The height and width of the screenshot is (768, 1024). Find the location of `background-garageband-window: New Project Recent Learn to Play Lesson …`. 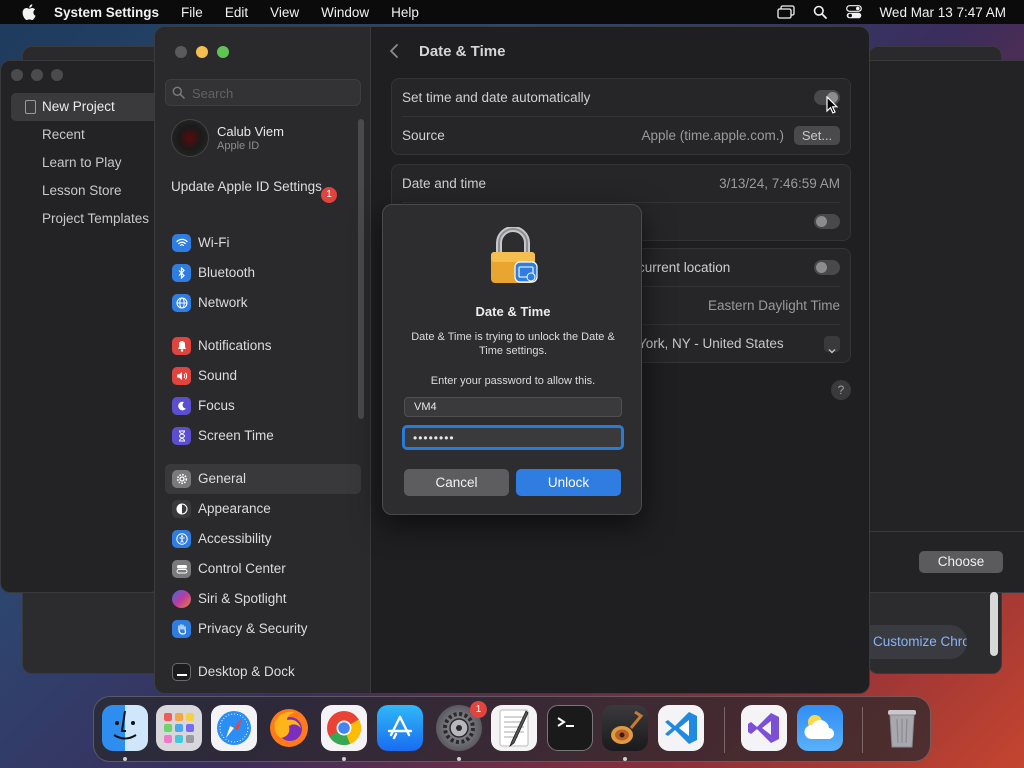

background-garageband-window: New Project Recent Learn to Play Lesson … is located at coordinates (80, 326).